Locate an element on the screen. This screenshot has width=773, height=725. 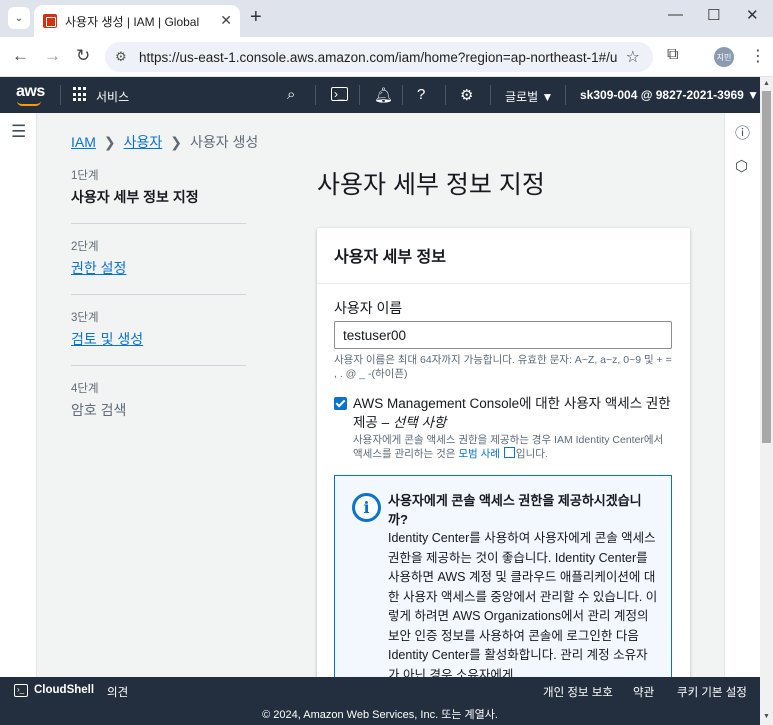
tools-hexagon-icon: ⬡ is located at coordinates (741, 166).